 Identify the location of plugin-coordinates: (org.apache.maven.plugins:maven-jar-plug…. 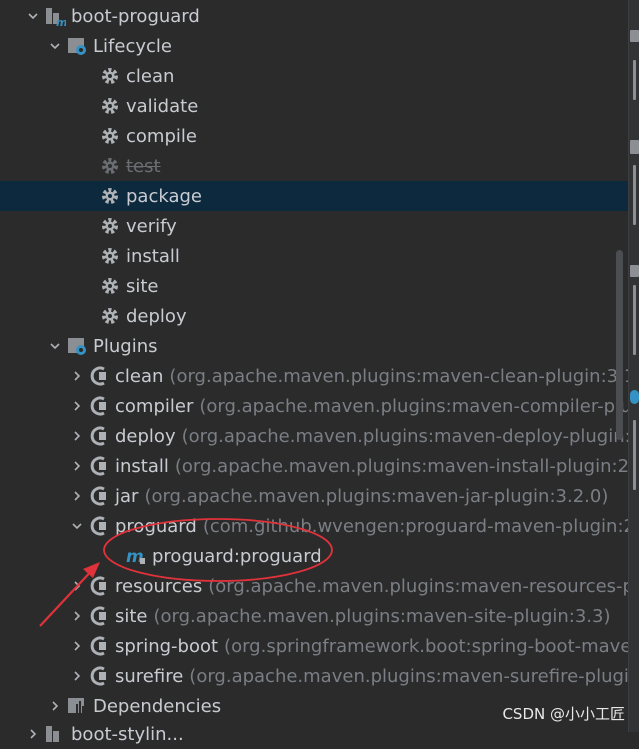
(376, 496).